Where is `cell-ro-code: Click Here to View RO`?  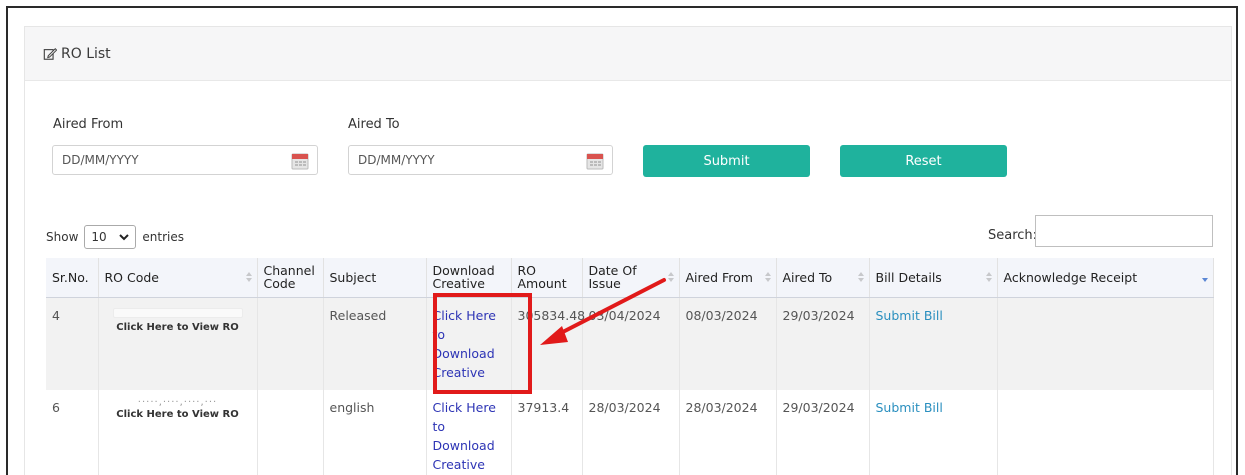
cell-ro-code: Click Here to View RO is located at coordinates (178, 343).